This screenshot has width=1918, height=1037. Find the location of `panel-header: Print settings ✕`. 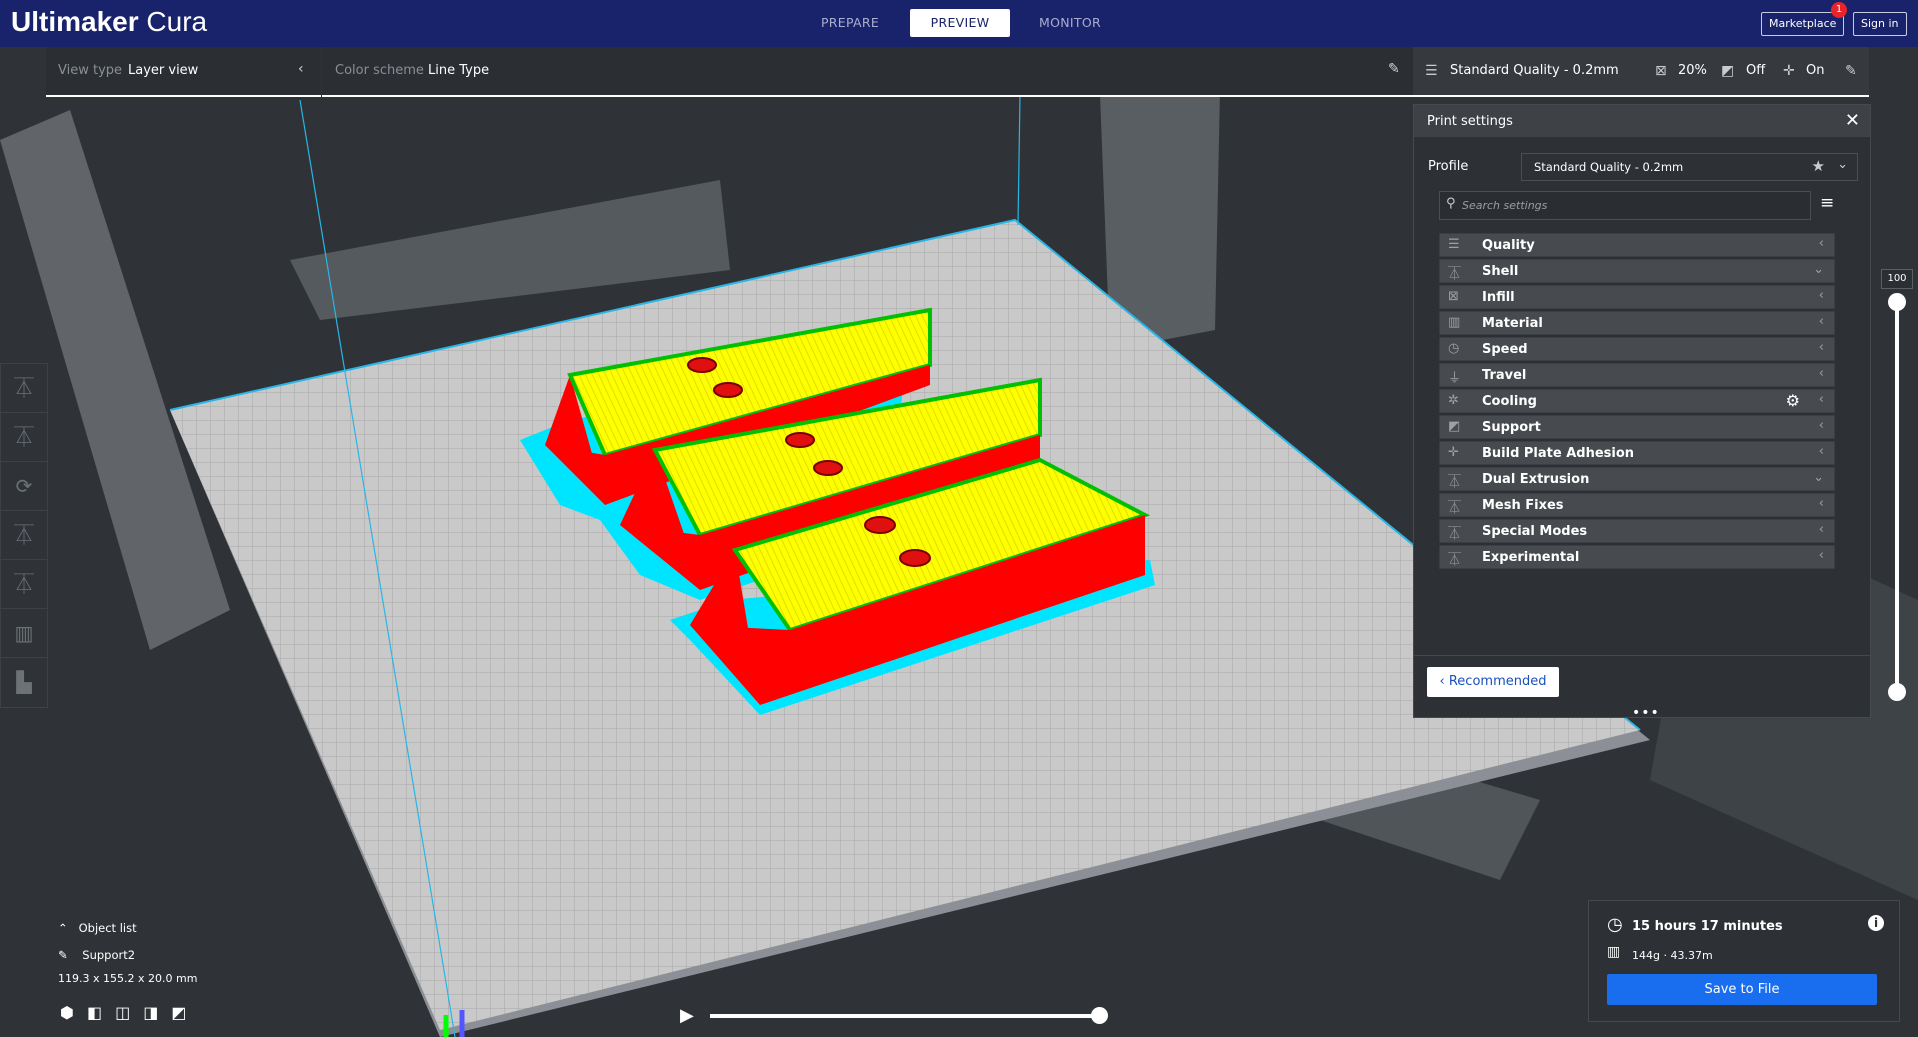

panel-header: Print settings ✕ is located at coordinates (1642, 121).